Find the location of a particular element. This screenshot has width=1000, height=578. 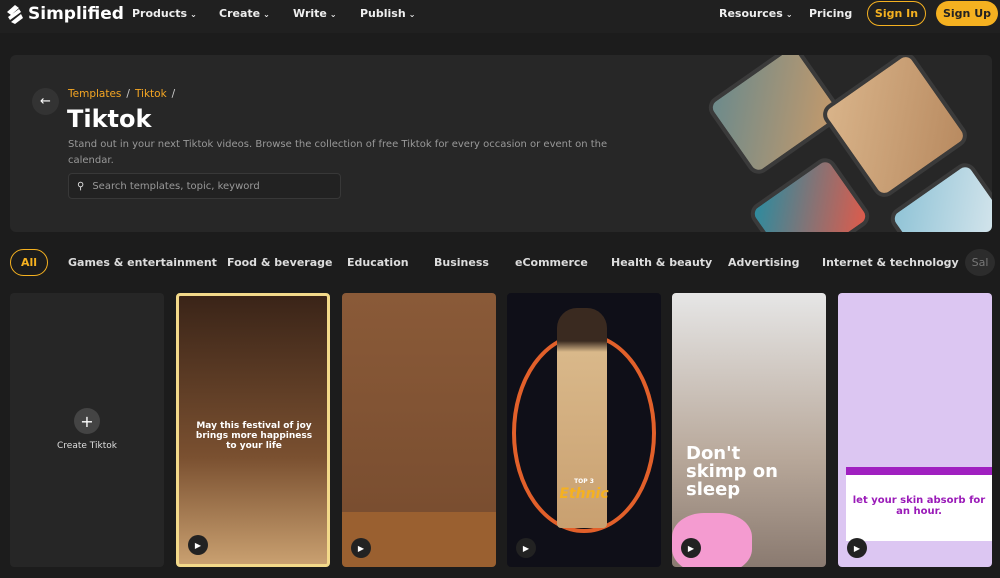

search-input: ⚲ Search templates, topic, keyword is located at coordinates (204, 186).